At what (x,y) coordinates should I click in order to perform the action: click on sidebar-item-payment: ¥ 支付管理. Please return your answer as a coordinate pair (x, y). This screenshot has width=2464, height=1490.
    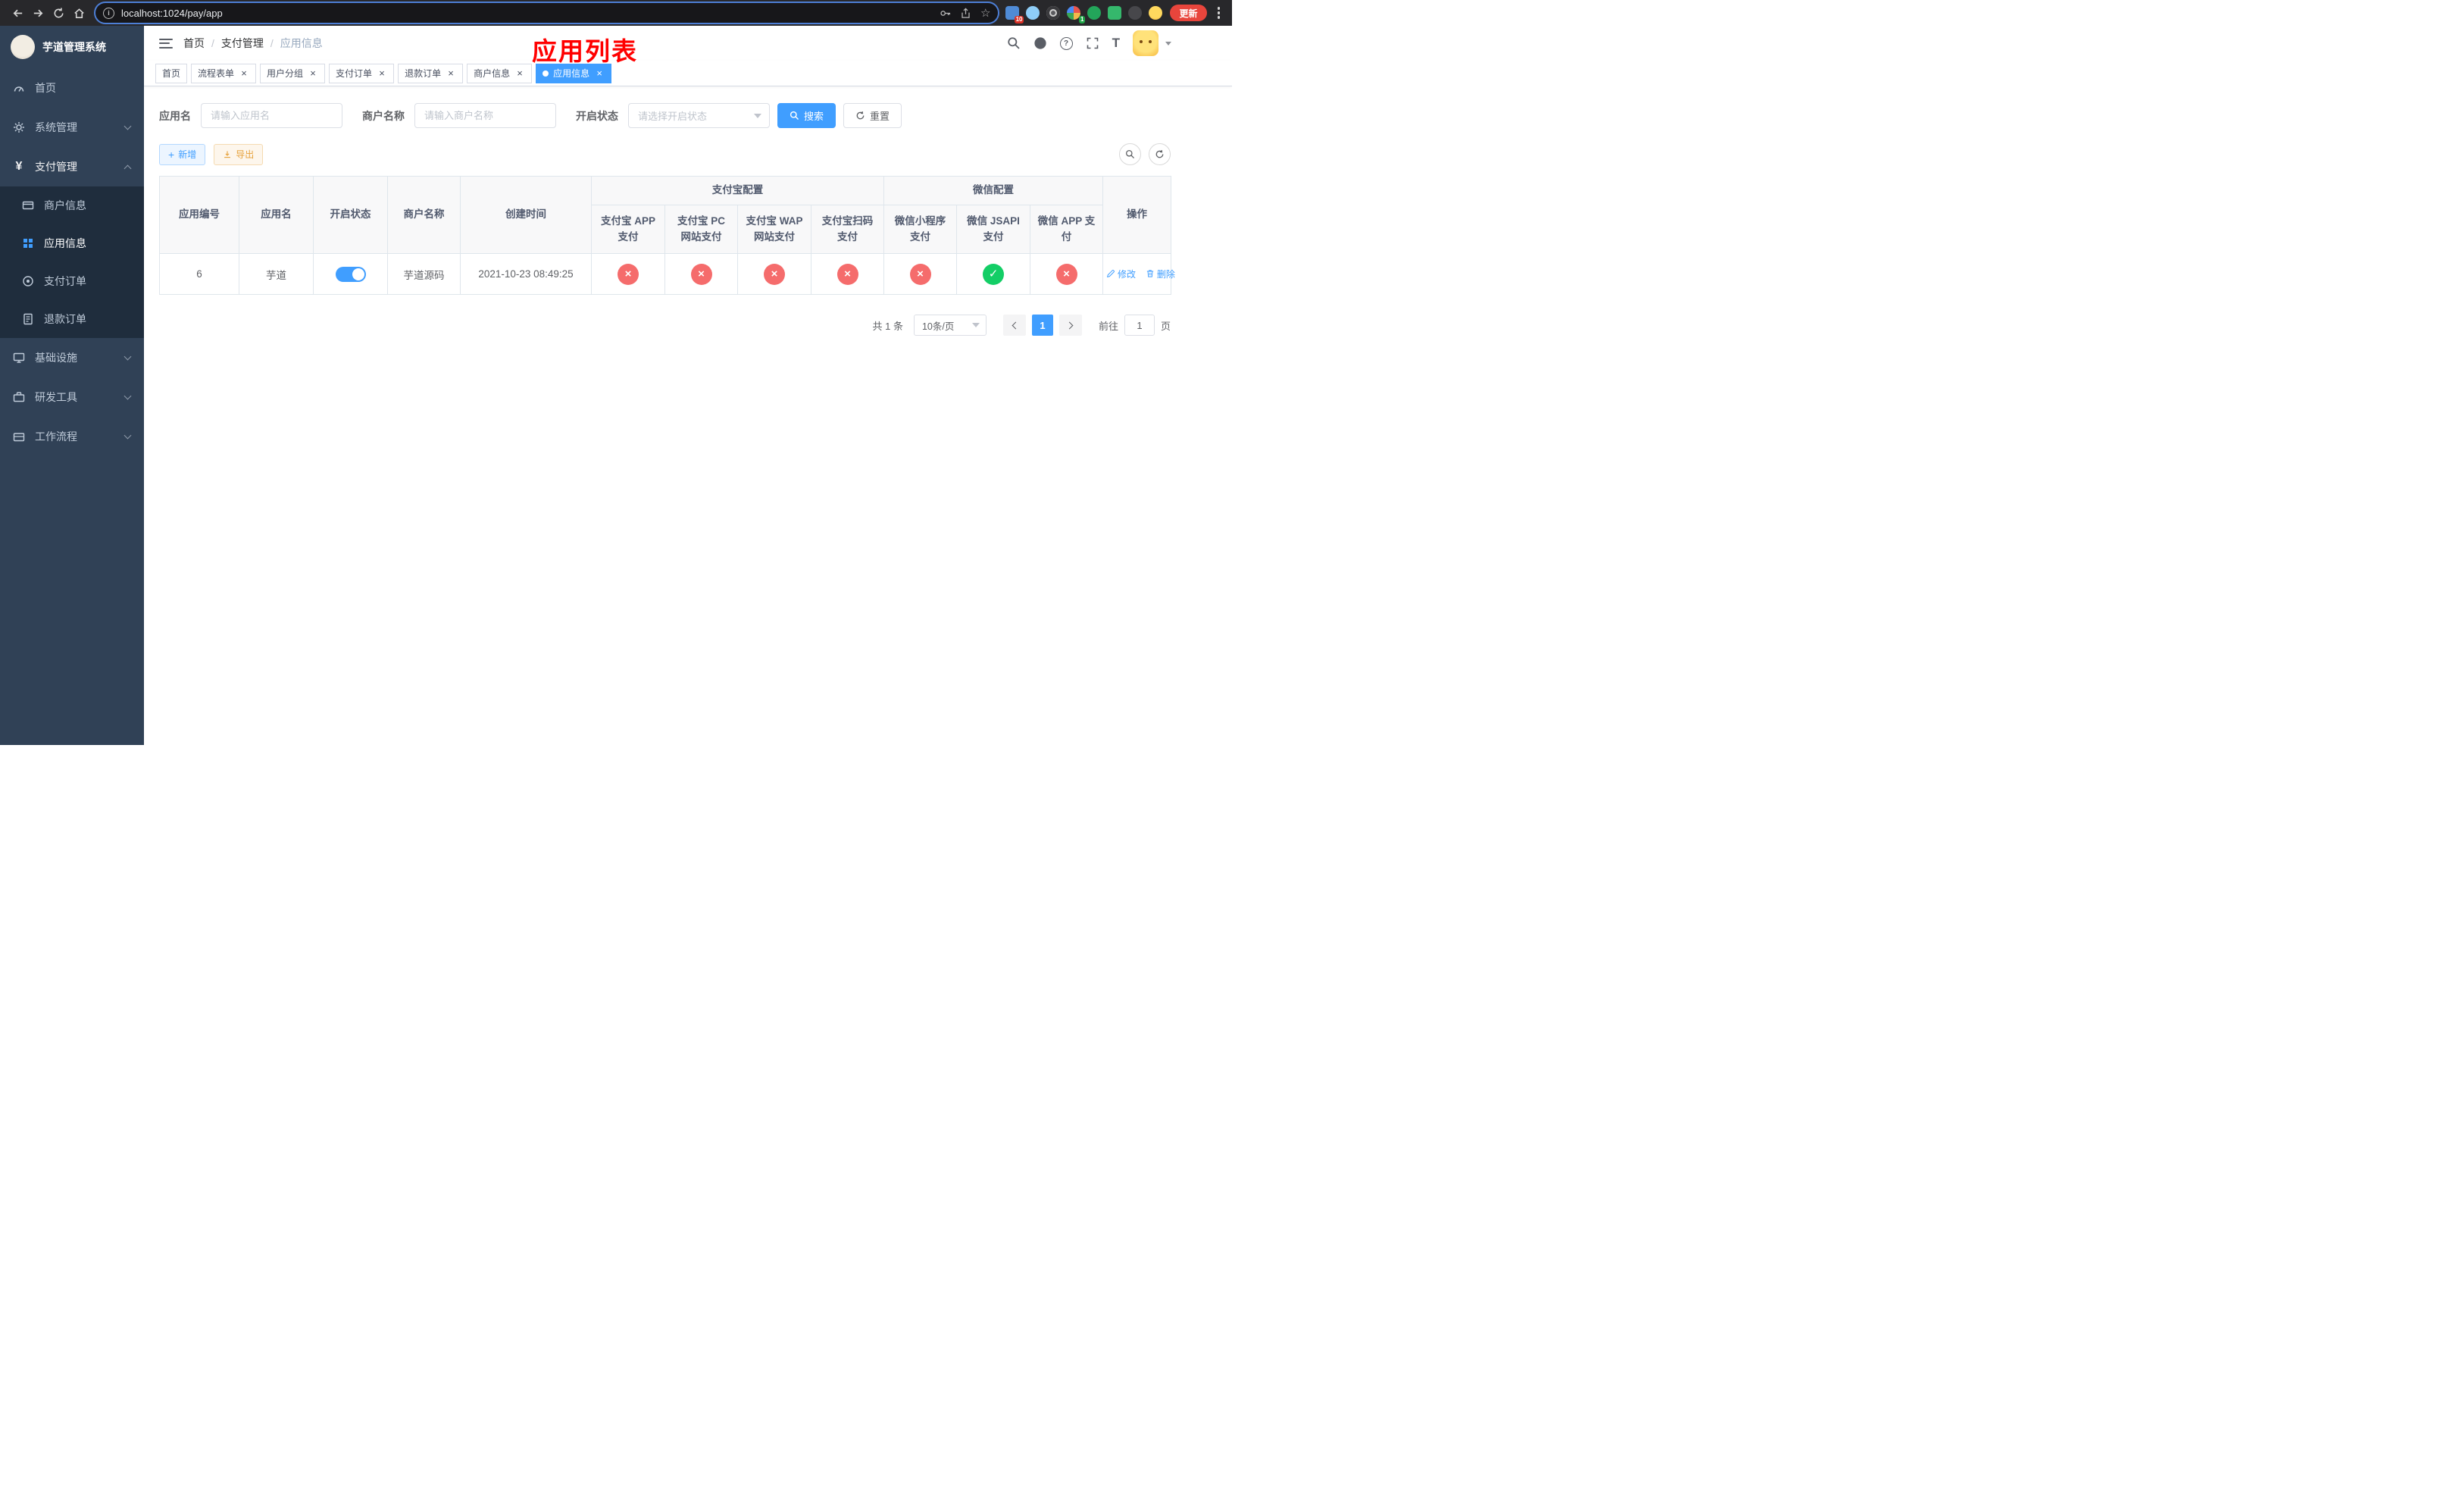
    Looking at the image, I should click on (72, 167).